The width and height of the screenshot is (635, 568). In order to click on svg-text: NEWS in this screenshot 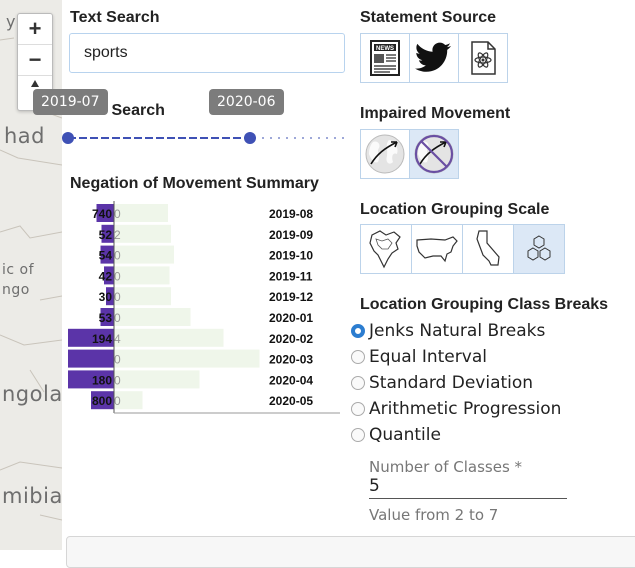, I will do `click(385, 49)`.